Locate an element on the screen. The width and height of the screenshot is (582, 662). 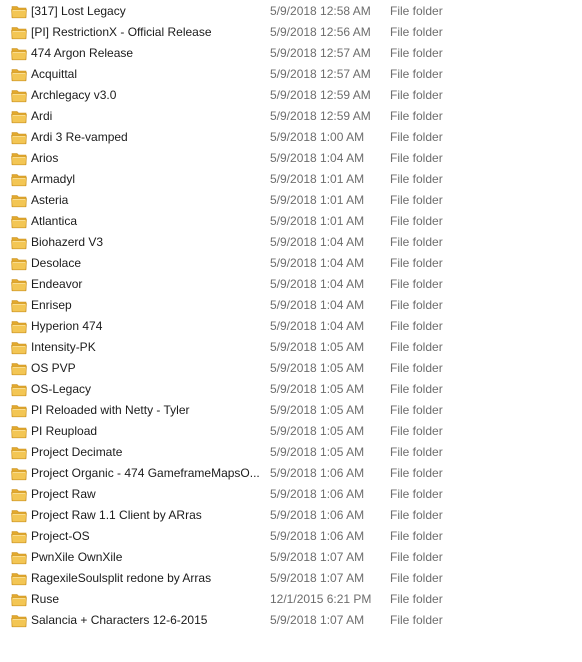
item-name: PI Reloaded with Netty - Tyler is located at coordinates (110, 410).